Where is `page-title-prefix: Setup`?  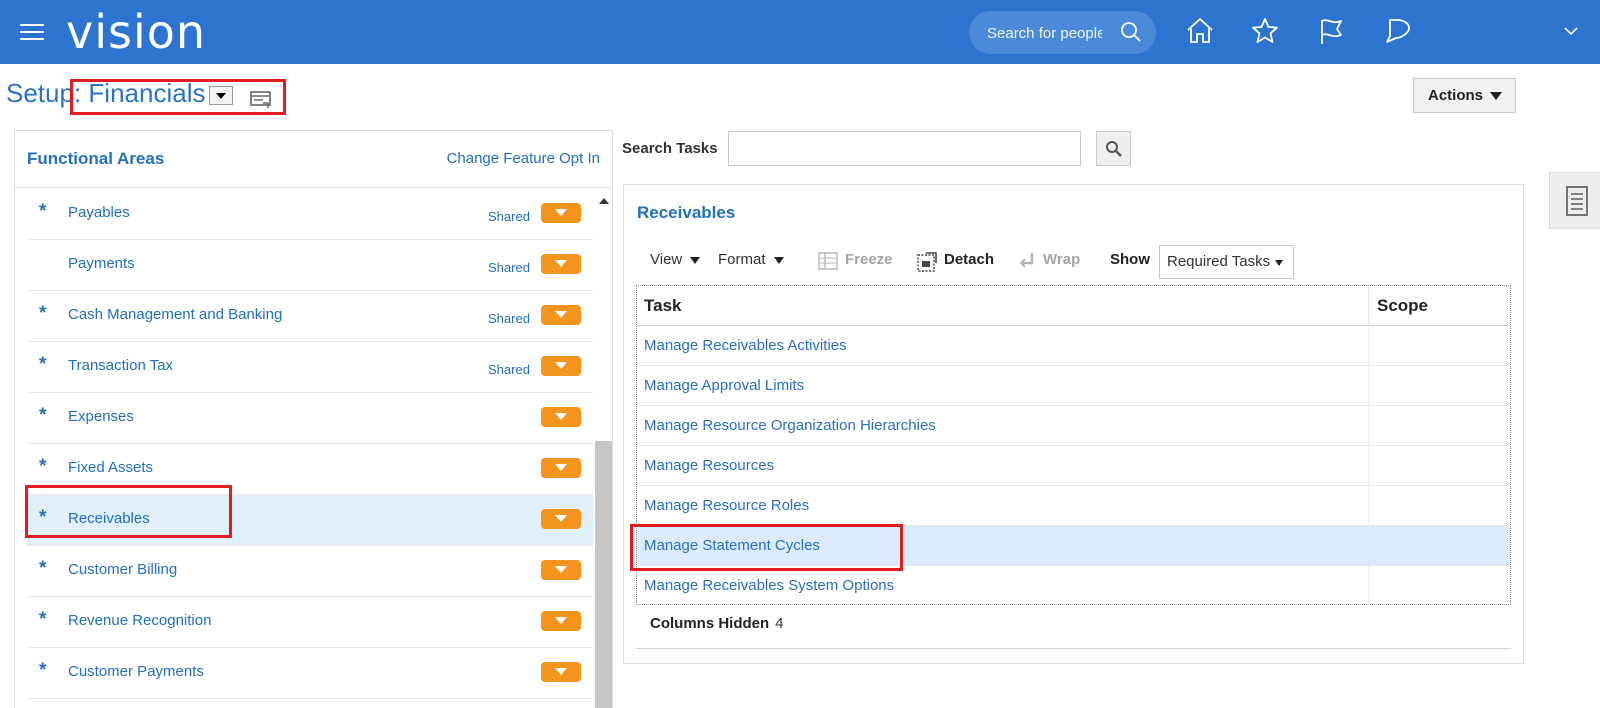 page-title-prefix: Setup is located at coordinates (40, 93).